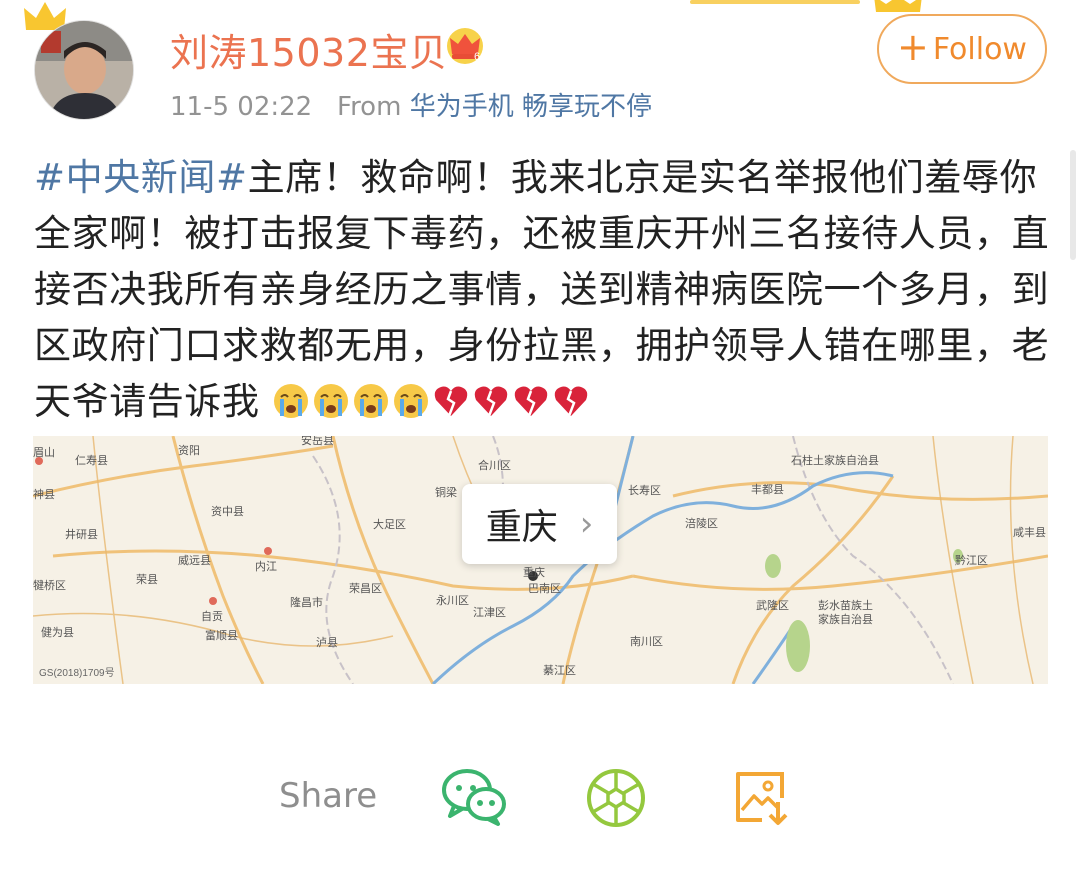 The width and height of the screenshot is (1080, 881). Describe the element at coordinates (327, 642) in the screenshot. I see `svg-text: 泸县` at that location.